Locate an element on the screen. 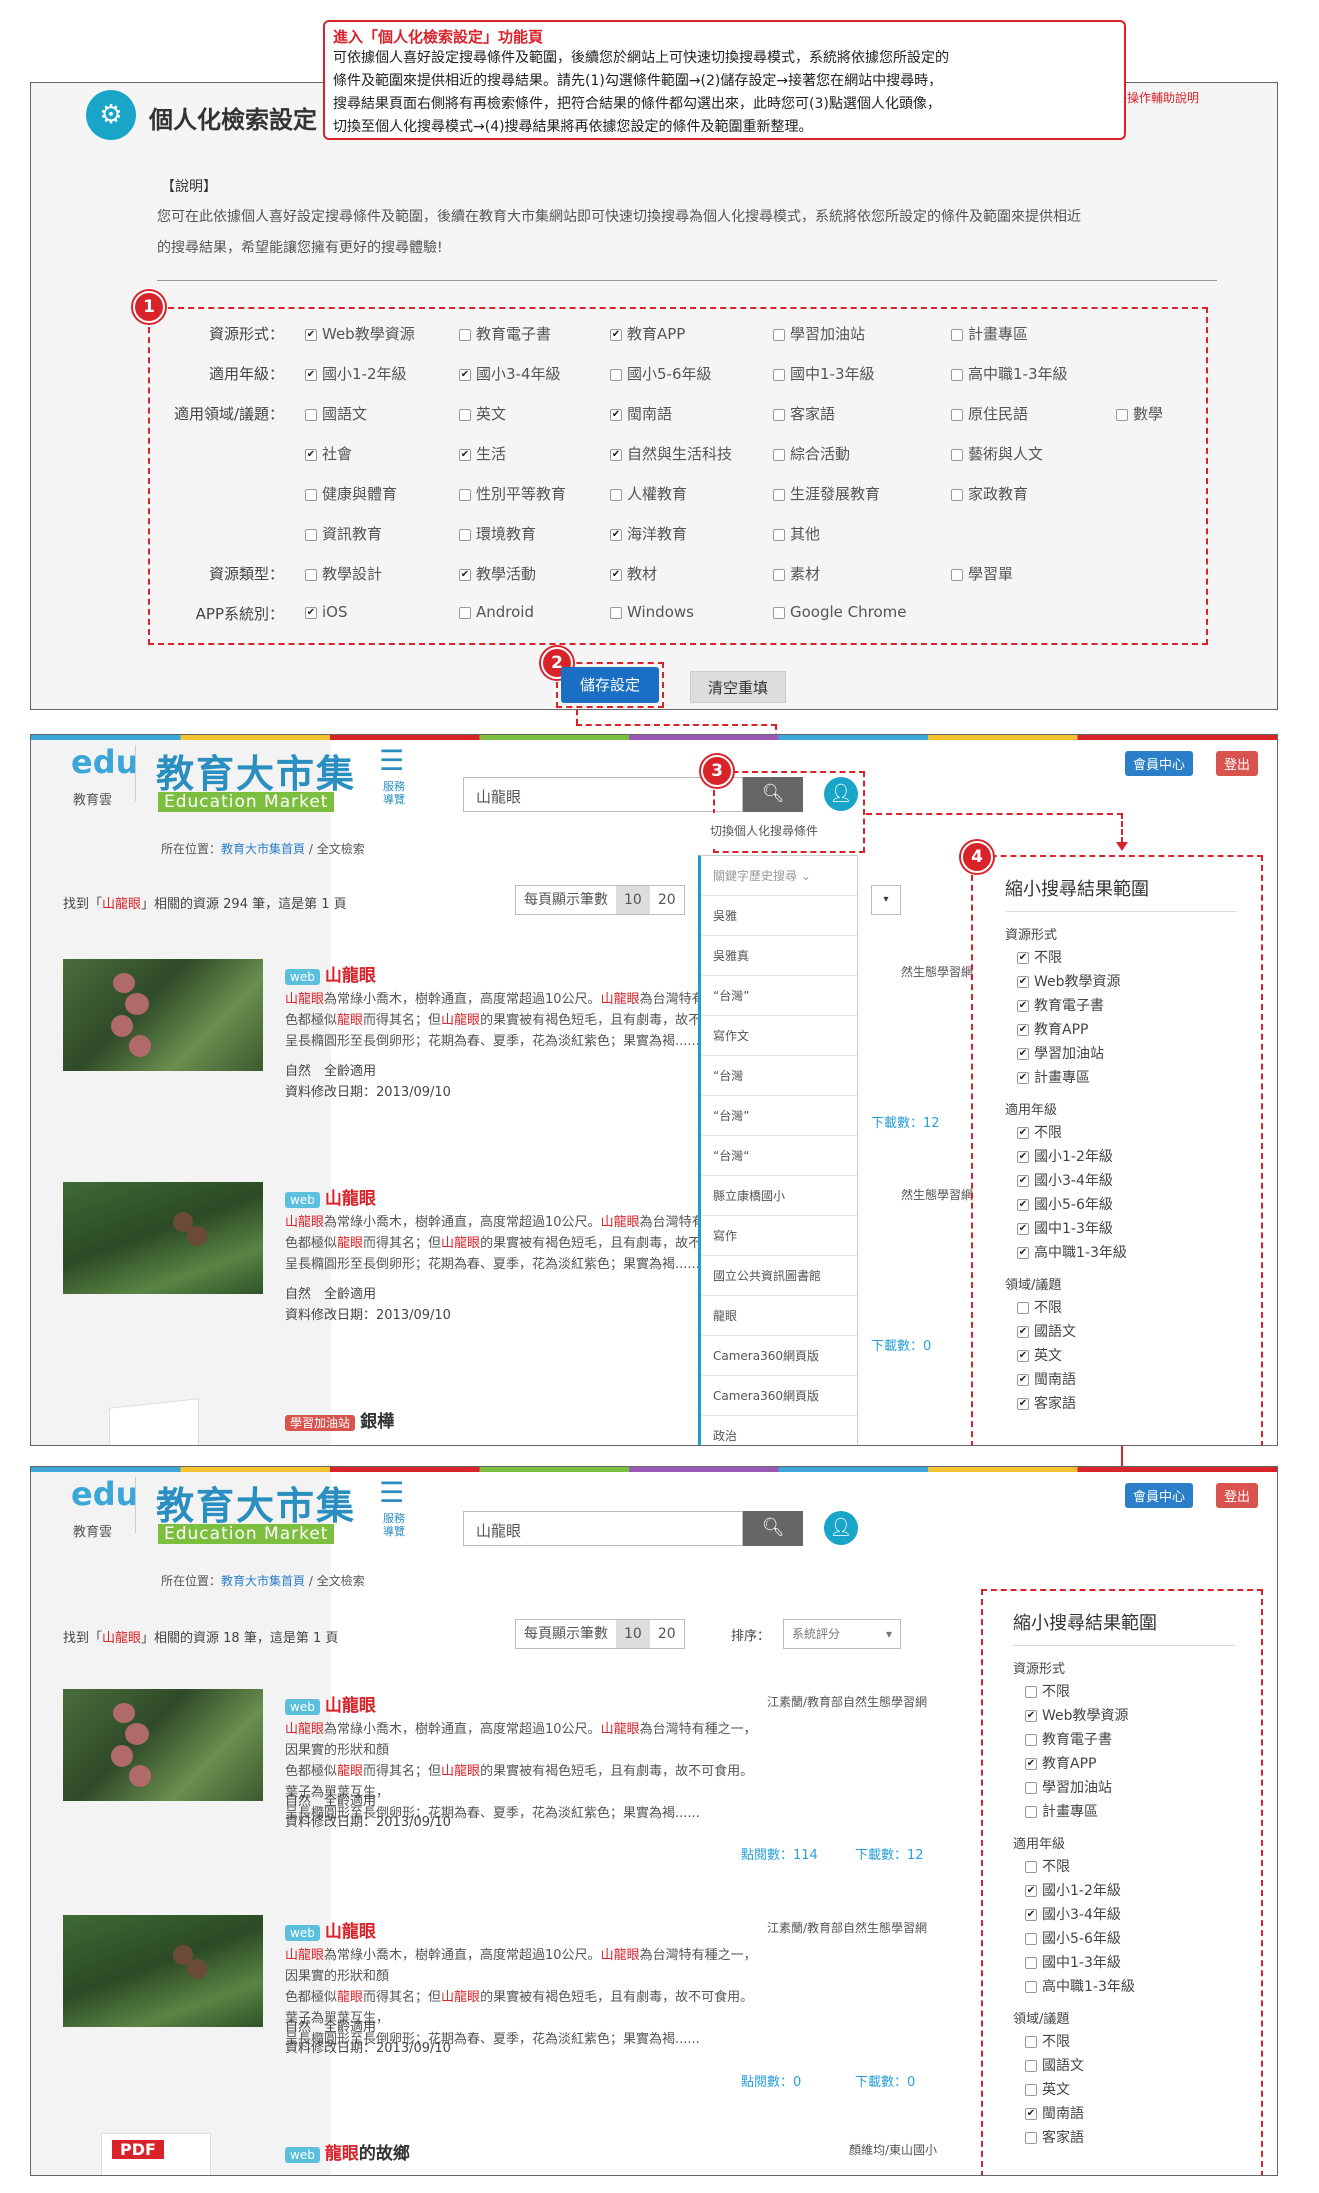  filter-option: ✔ Web教學資源 is located at coordinates (1130, 1715).